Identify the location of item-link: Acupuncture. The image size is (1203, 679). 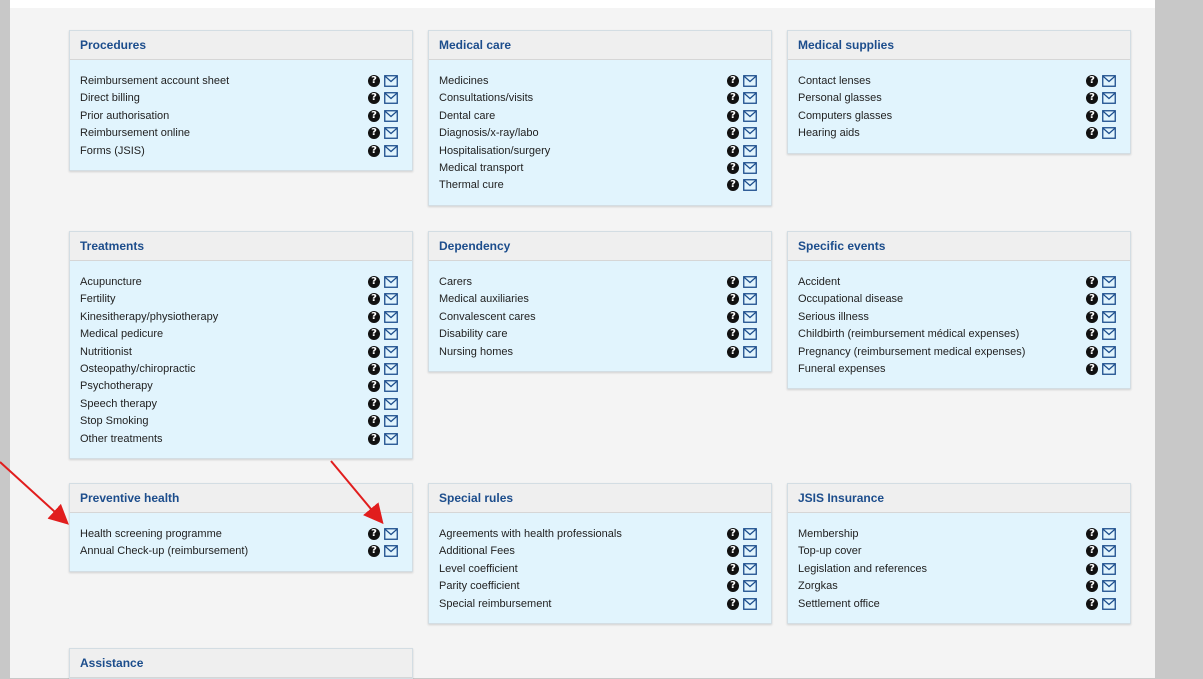
(111, 282).